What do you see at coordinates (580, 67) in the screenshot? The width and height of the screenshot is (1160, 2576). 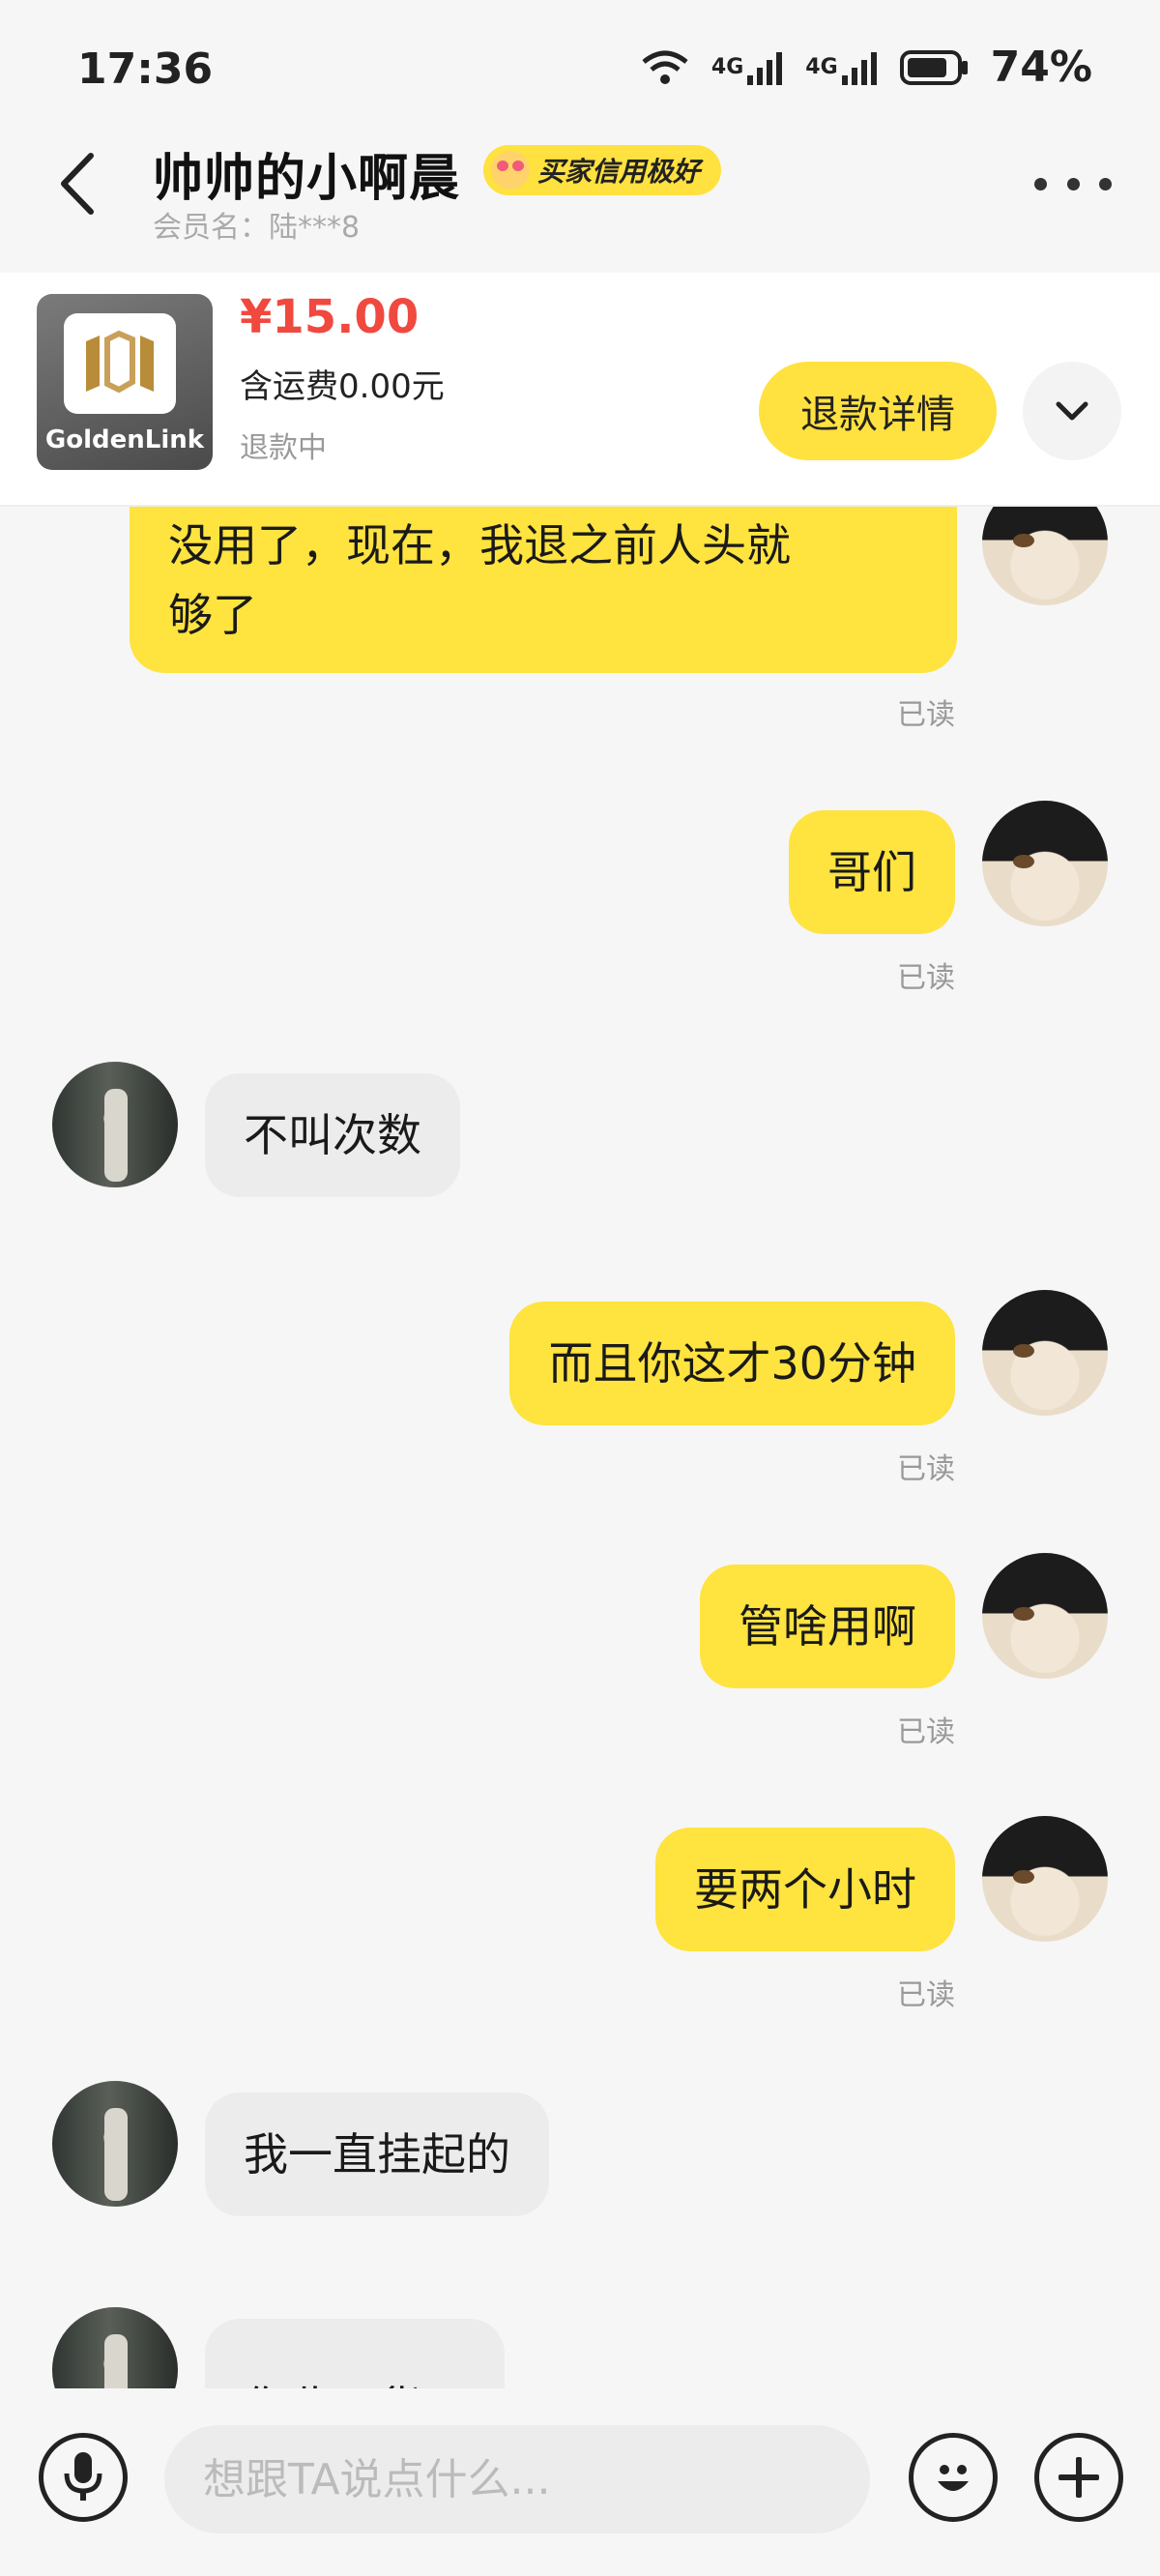 I see `status-bar: 17:36 4G 4G 74%` at bounding box center [580, 67].